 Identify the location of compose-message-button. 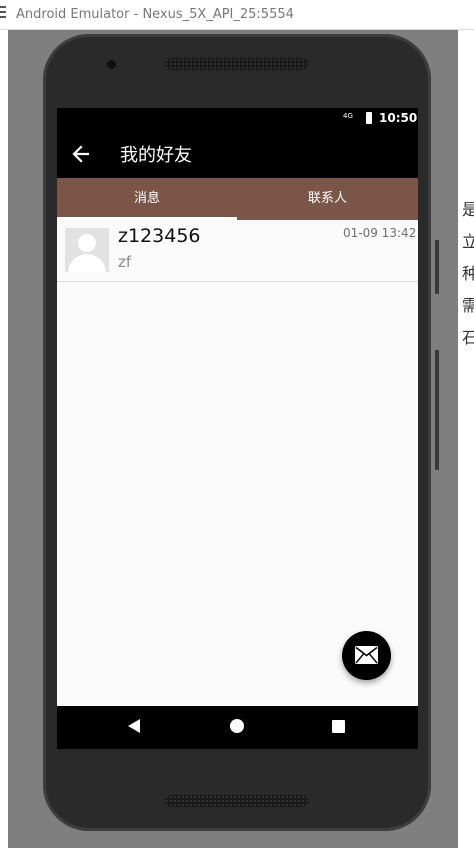
(366, 655).